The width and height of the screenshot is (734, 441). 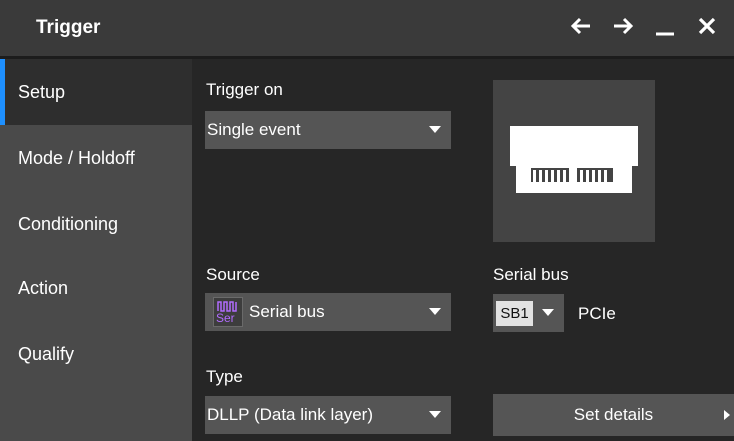 I want to click on set-details-button: Set details, so click(x=613, y=415).